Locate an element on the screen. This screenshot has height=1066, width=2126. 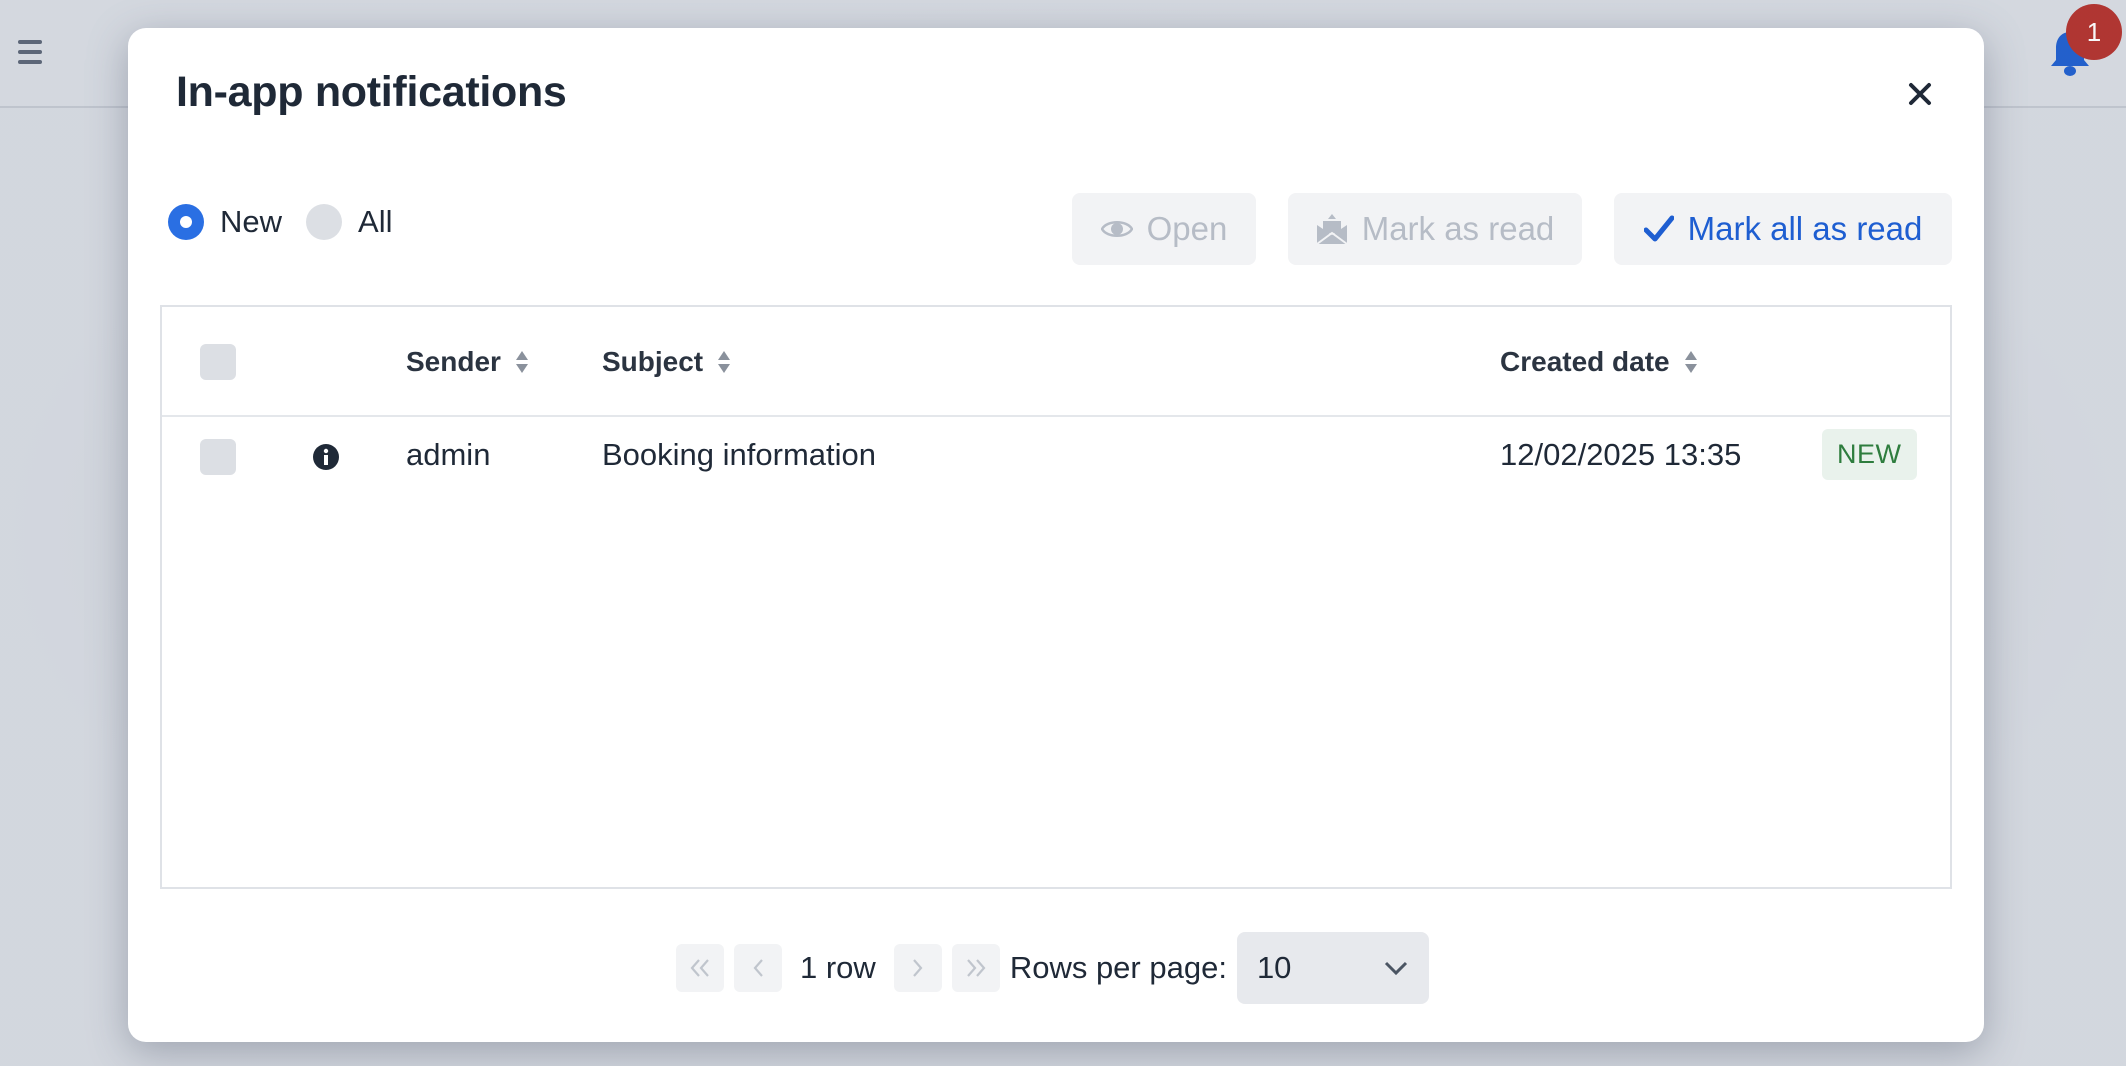
chevron-left-icon is located at coordinates (758, 968).